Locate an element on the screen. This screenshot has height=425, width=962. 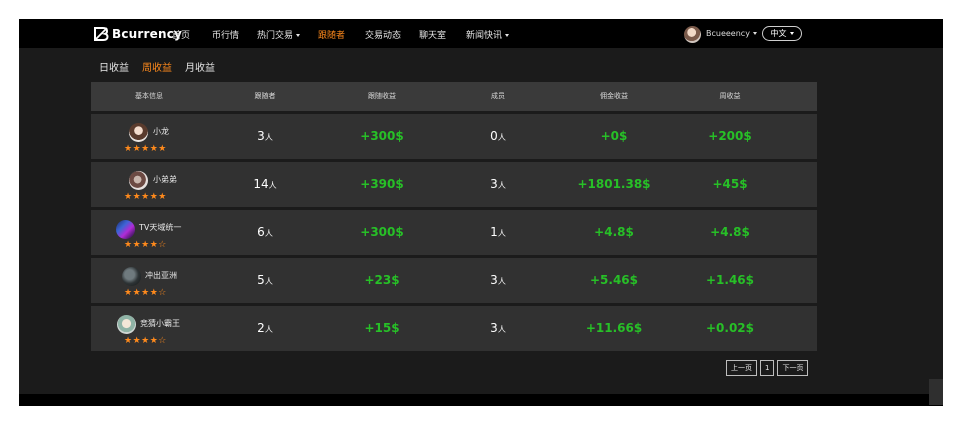
weekly-profit-value: +200$ is located at coordinates (730, 136).